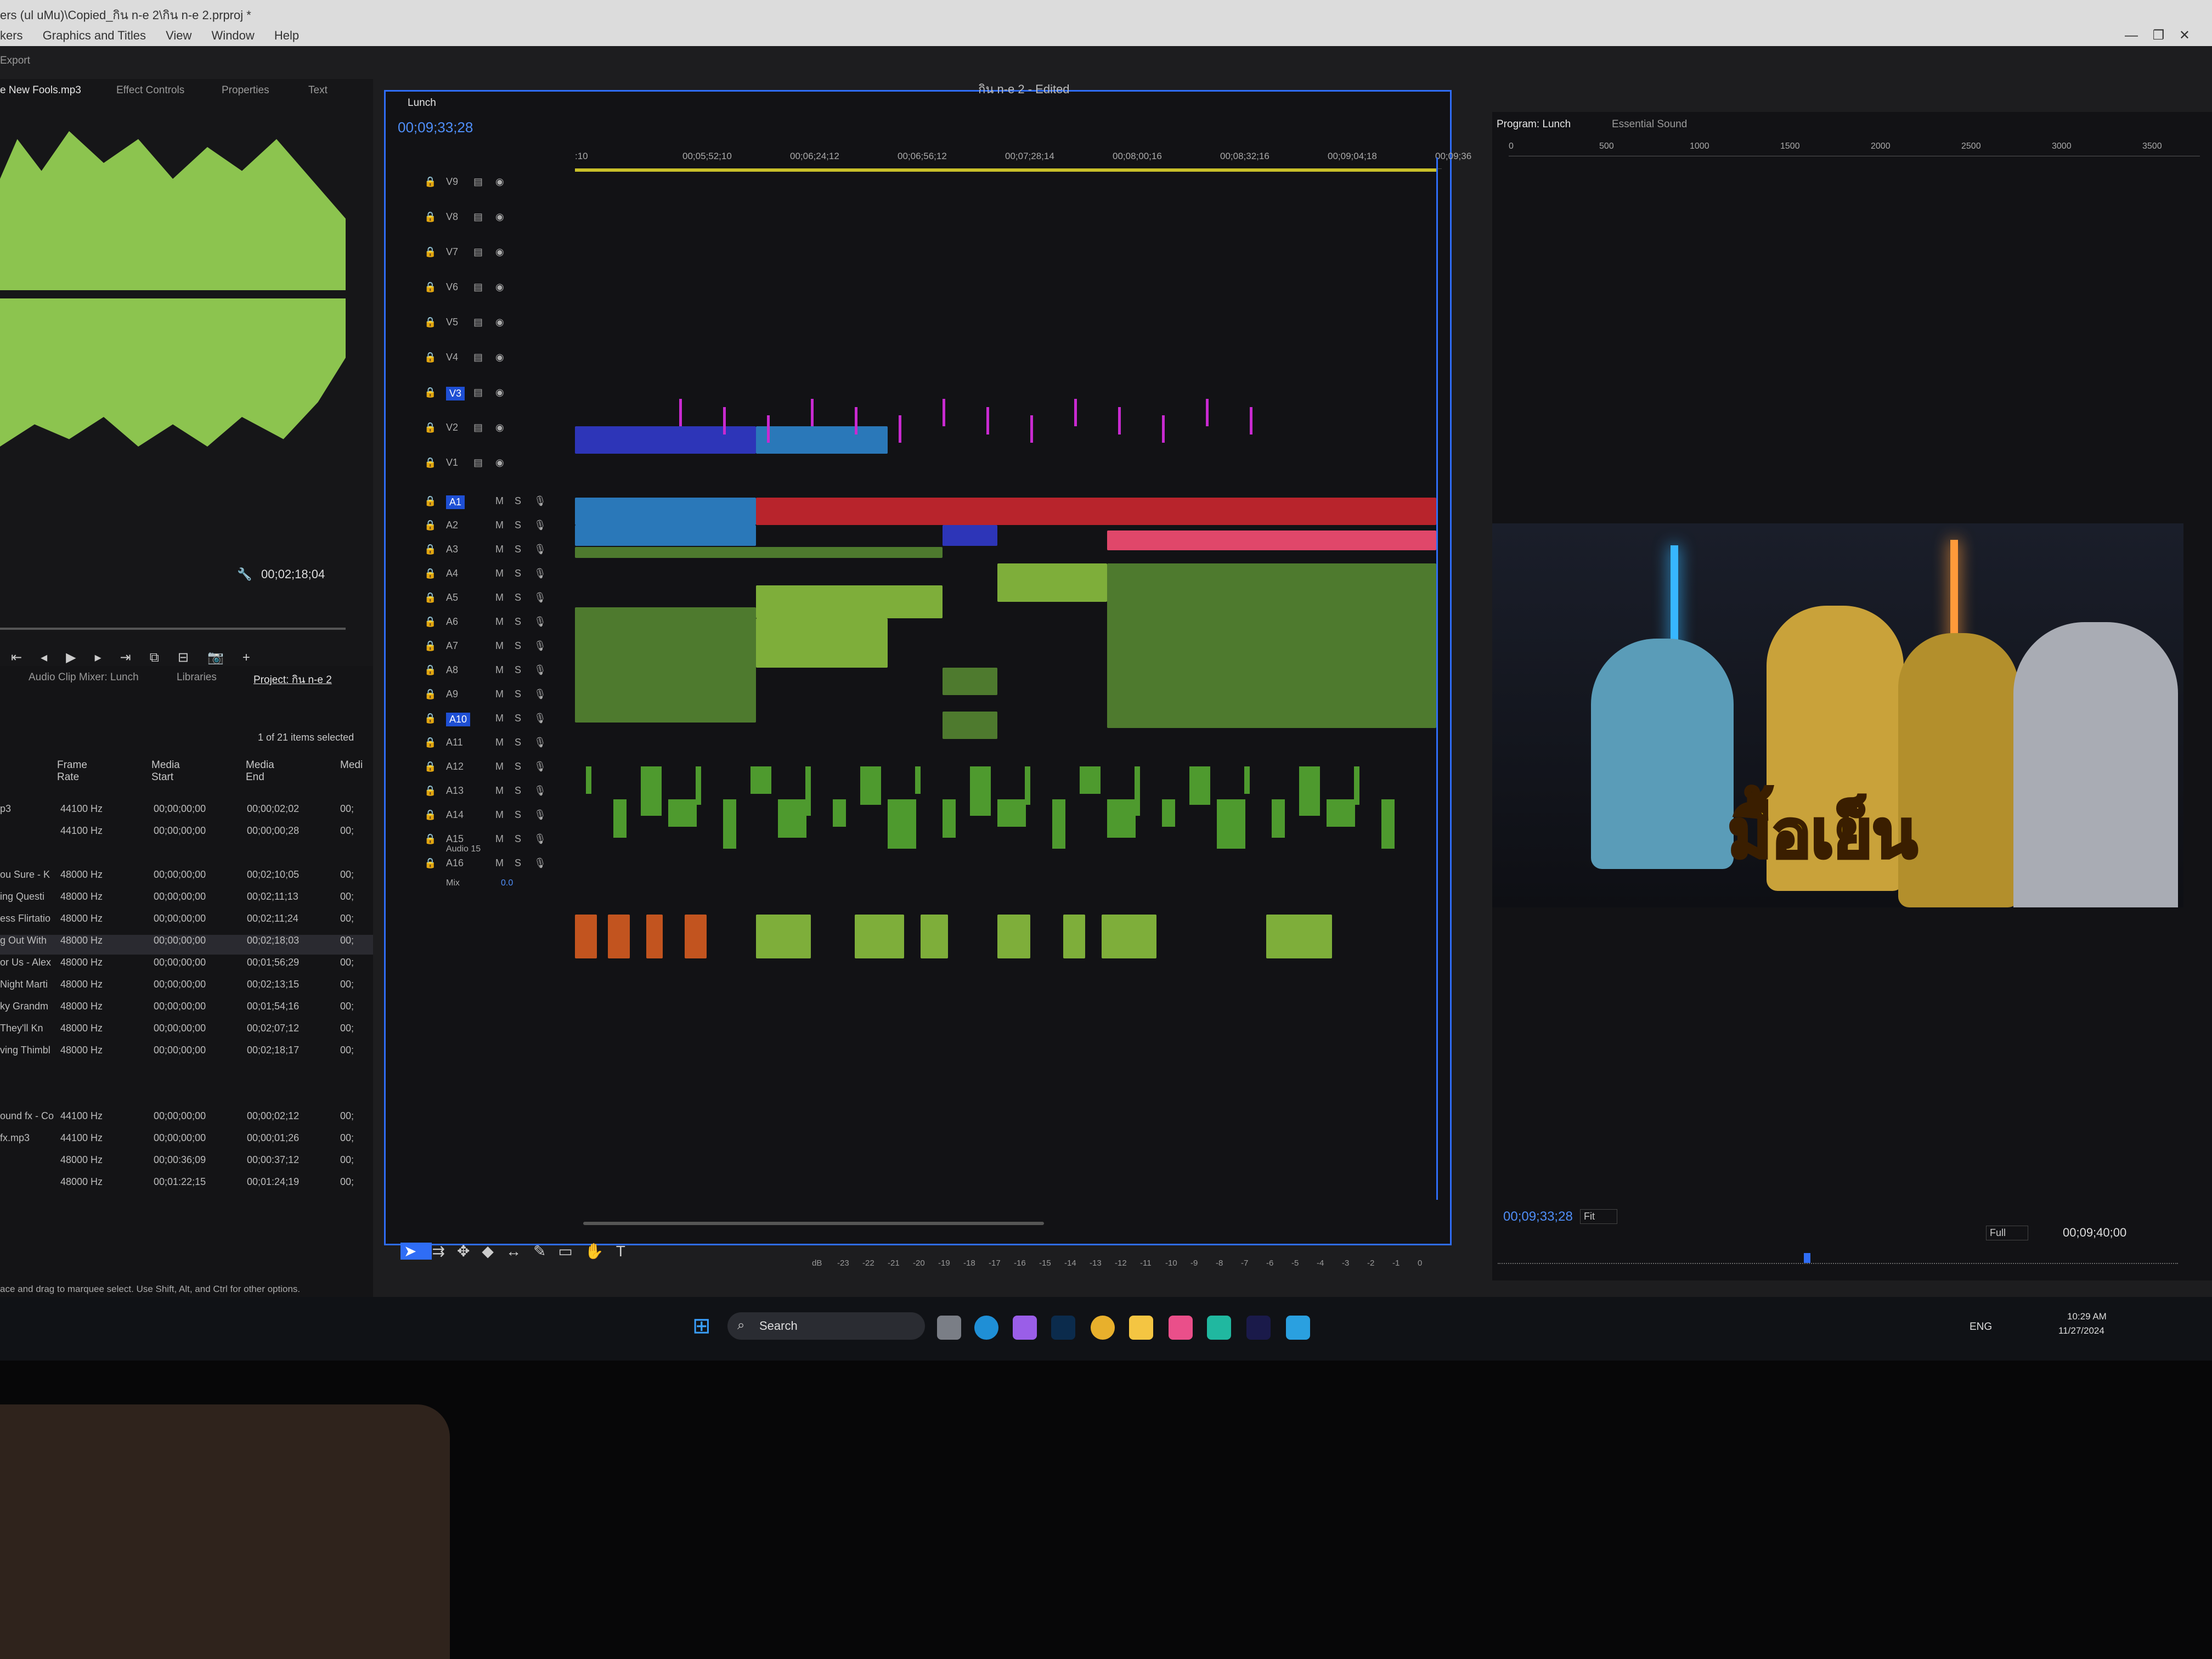 The width and height of the screenshot is (2212, 1659). What do you see at coordinates (40, 90) in the screenshot?
I see `tab-source-clip: e New Fools.mp3` at bounding box center [40, 90].